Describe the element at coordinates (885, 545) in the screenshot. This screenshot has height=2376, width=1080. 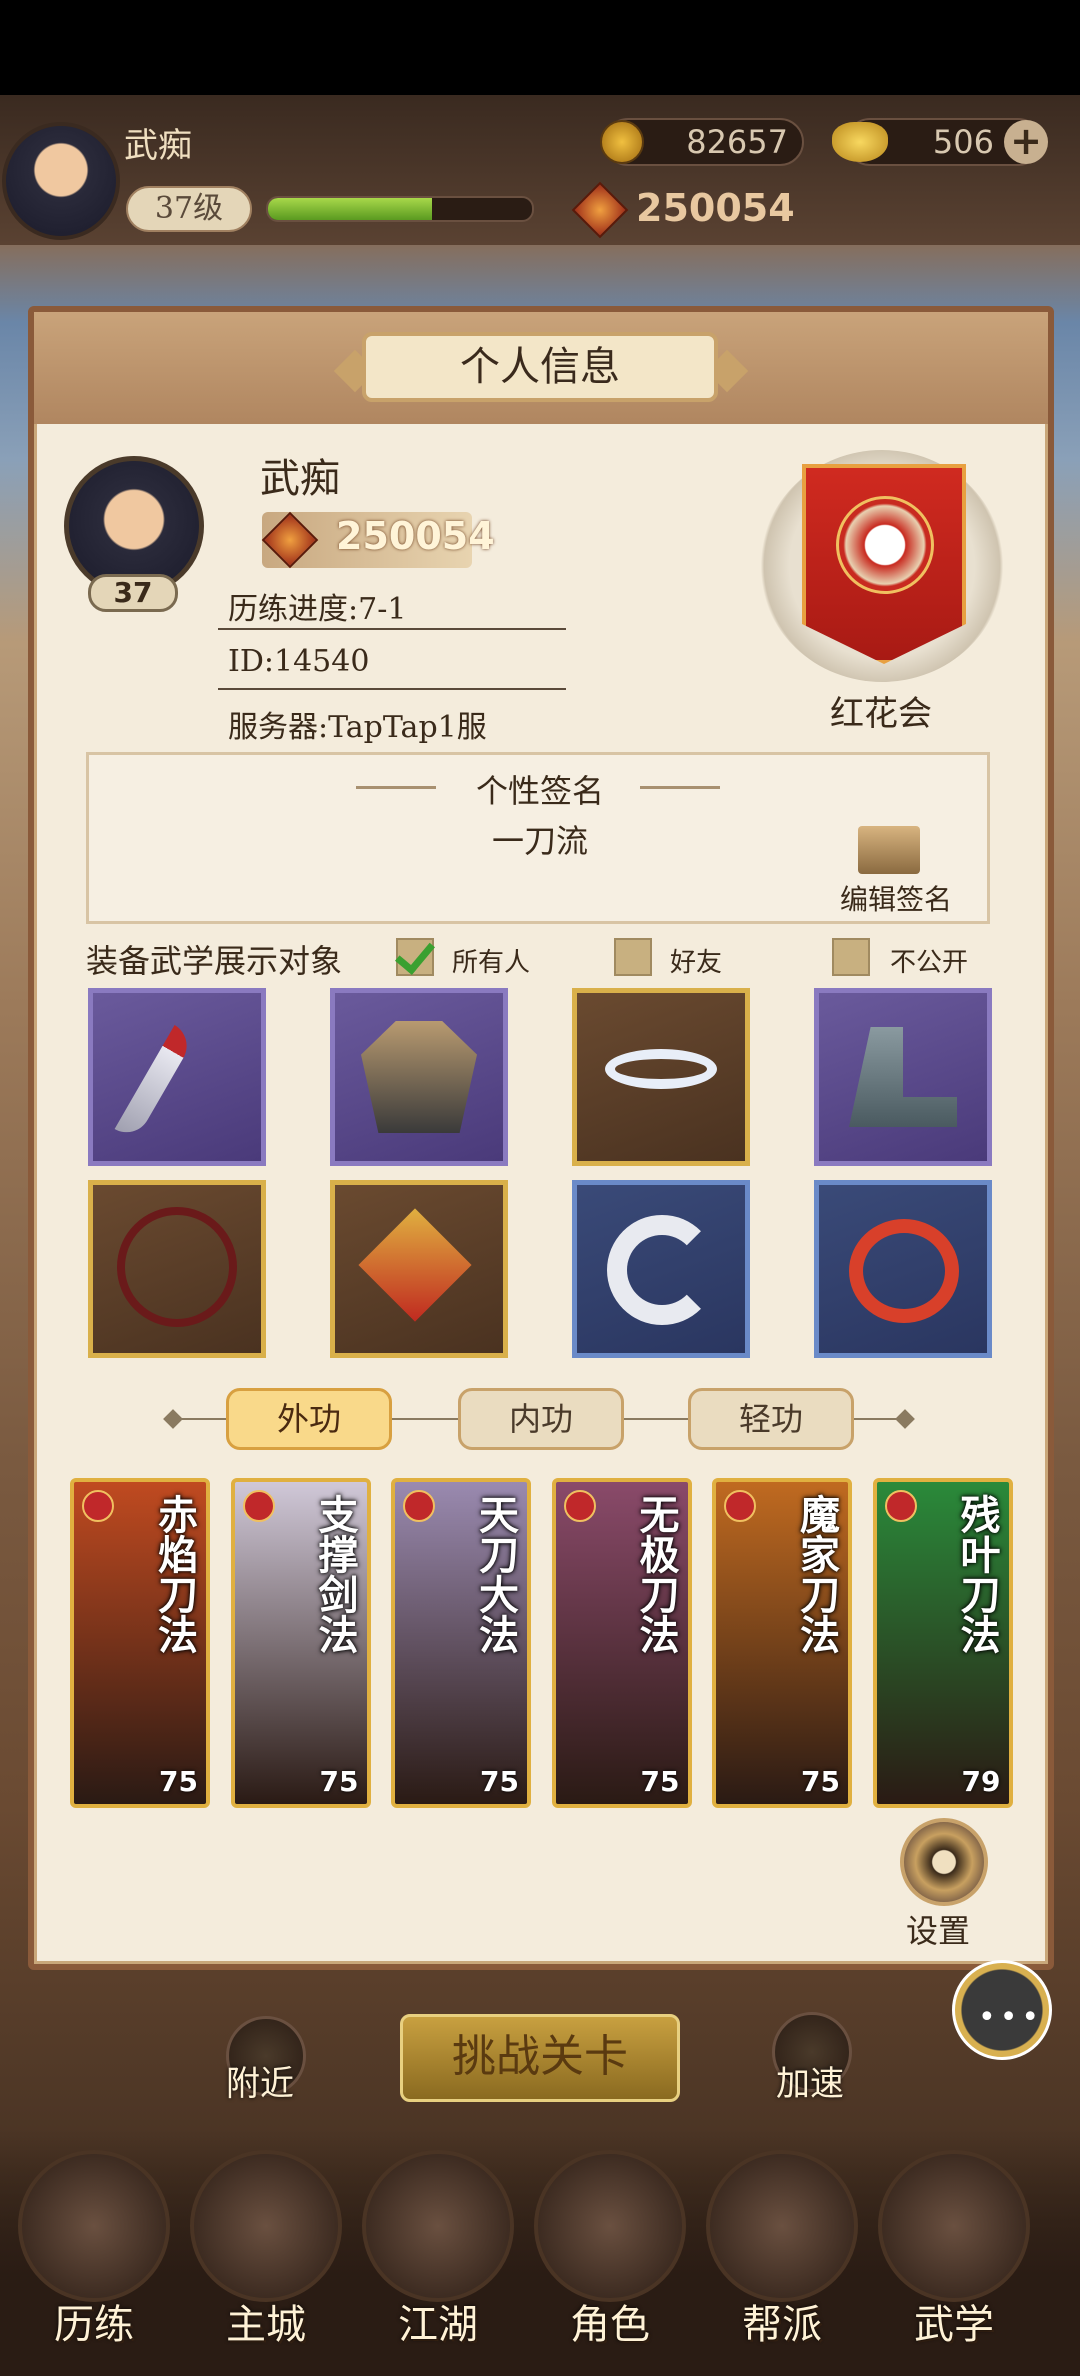
I see `dragon-emblem-icon` at that location.